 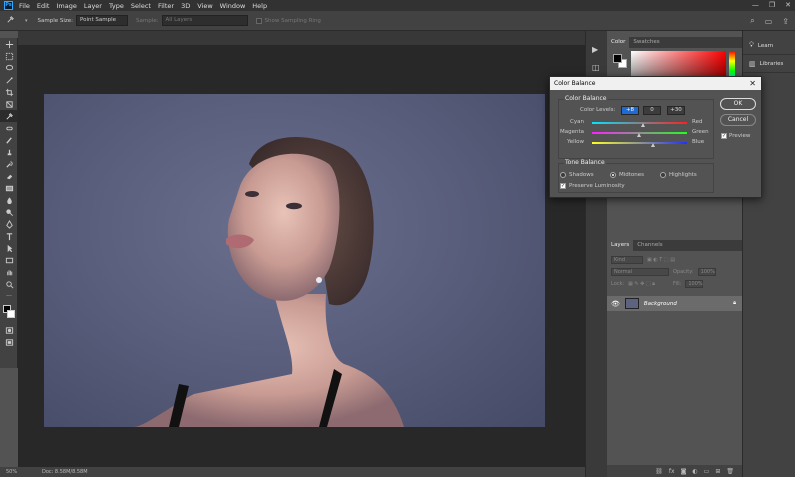 What do you see at coordinates (694, 284) in the screenshot?
I see `fill-input: 100%` at bounding box center [694, 284].